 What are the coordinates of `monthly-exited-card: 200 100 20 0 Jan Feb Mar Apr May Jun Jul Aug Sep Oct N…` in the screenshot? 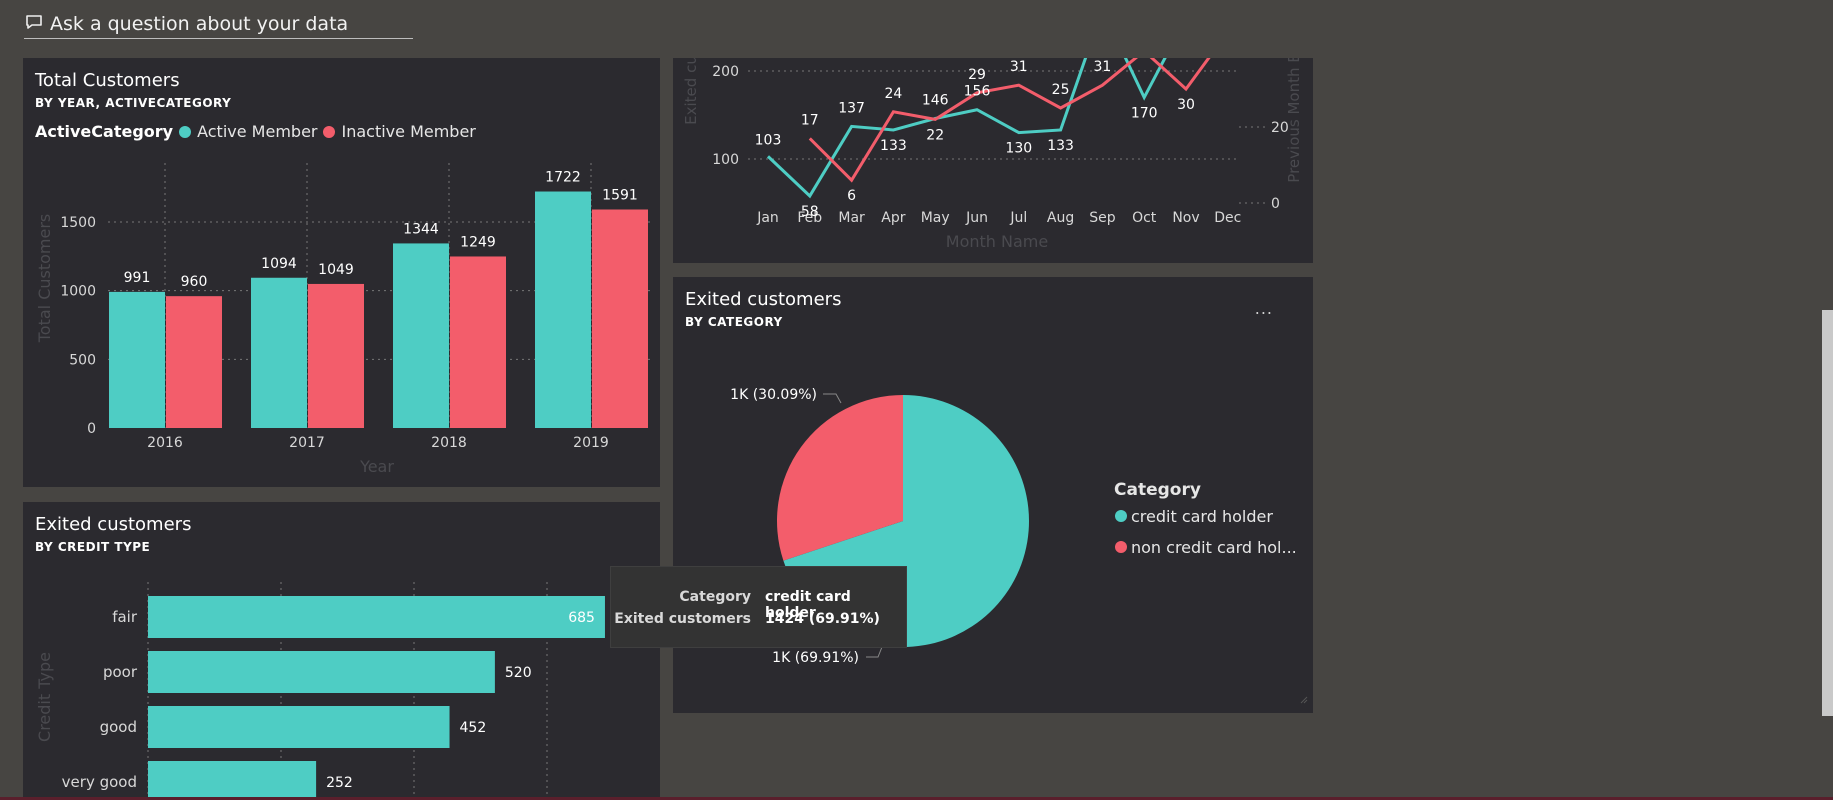 It's located at (993, 160).